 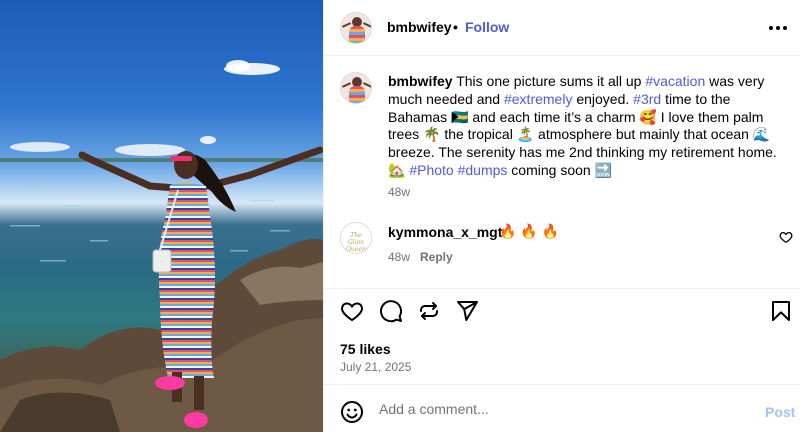 What do you see at coordinates (356, 28) in the screenshot?
I see `author-avatar` at bounding box center [356, 28].